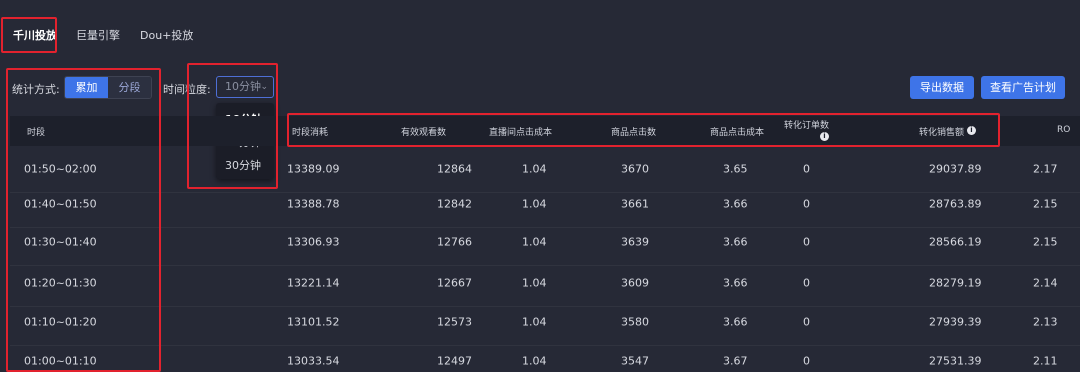 This screenshot has height=372, width=1080. What do you see at coordinates (955, 322) in the screenshot?
I see `cell-gmv: 27939.39` at bounding box center [955, 322].